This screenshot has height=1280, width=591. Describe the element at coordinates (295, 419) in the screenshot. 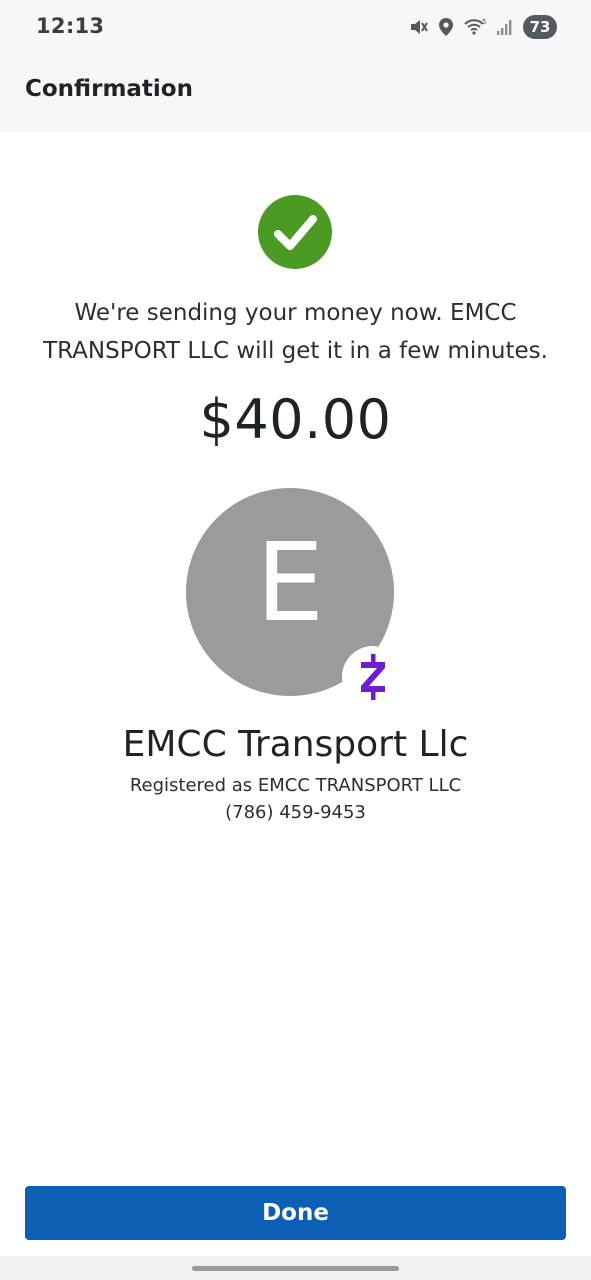

I see `payment-amount: $40.00` at that location.